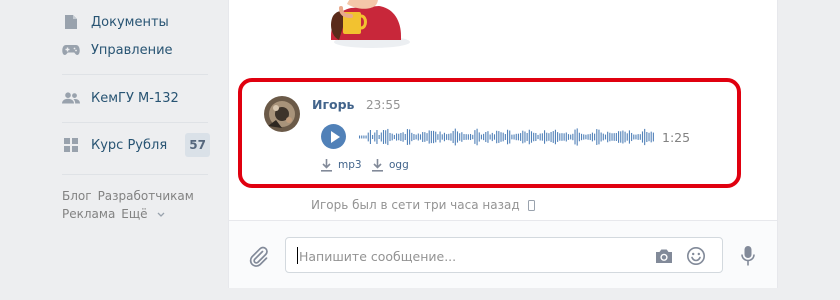 The height and width of the screenshot is (300, 840). Describe the element at coordinates (146, 196) in the screenshot. I see `footer-link-developers: Разработчикам` at that location.